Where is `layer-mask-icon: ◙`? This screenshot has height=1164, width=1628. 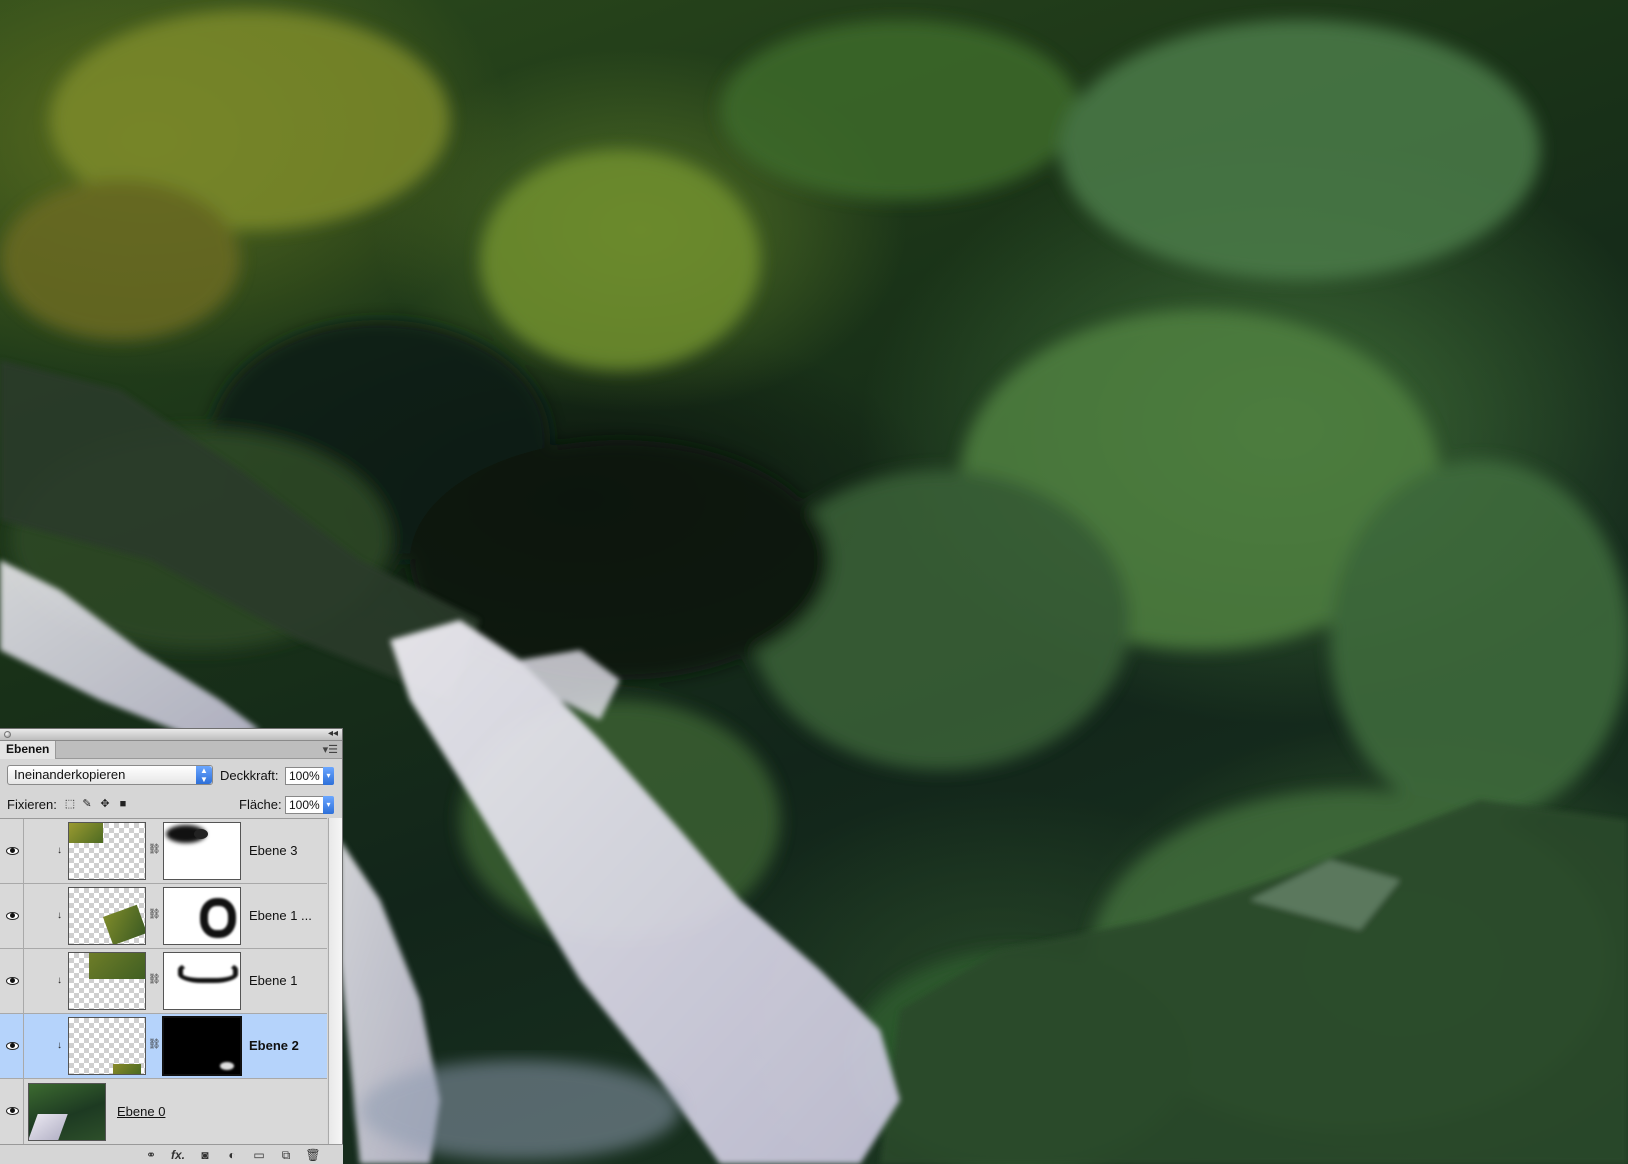 layer-mask-icon: ◙ is located at coordinates (205, 1155).